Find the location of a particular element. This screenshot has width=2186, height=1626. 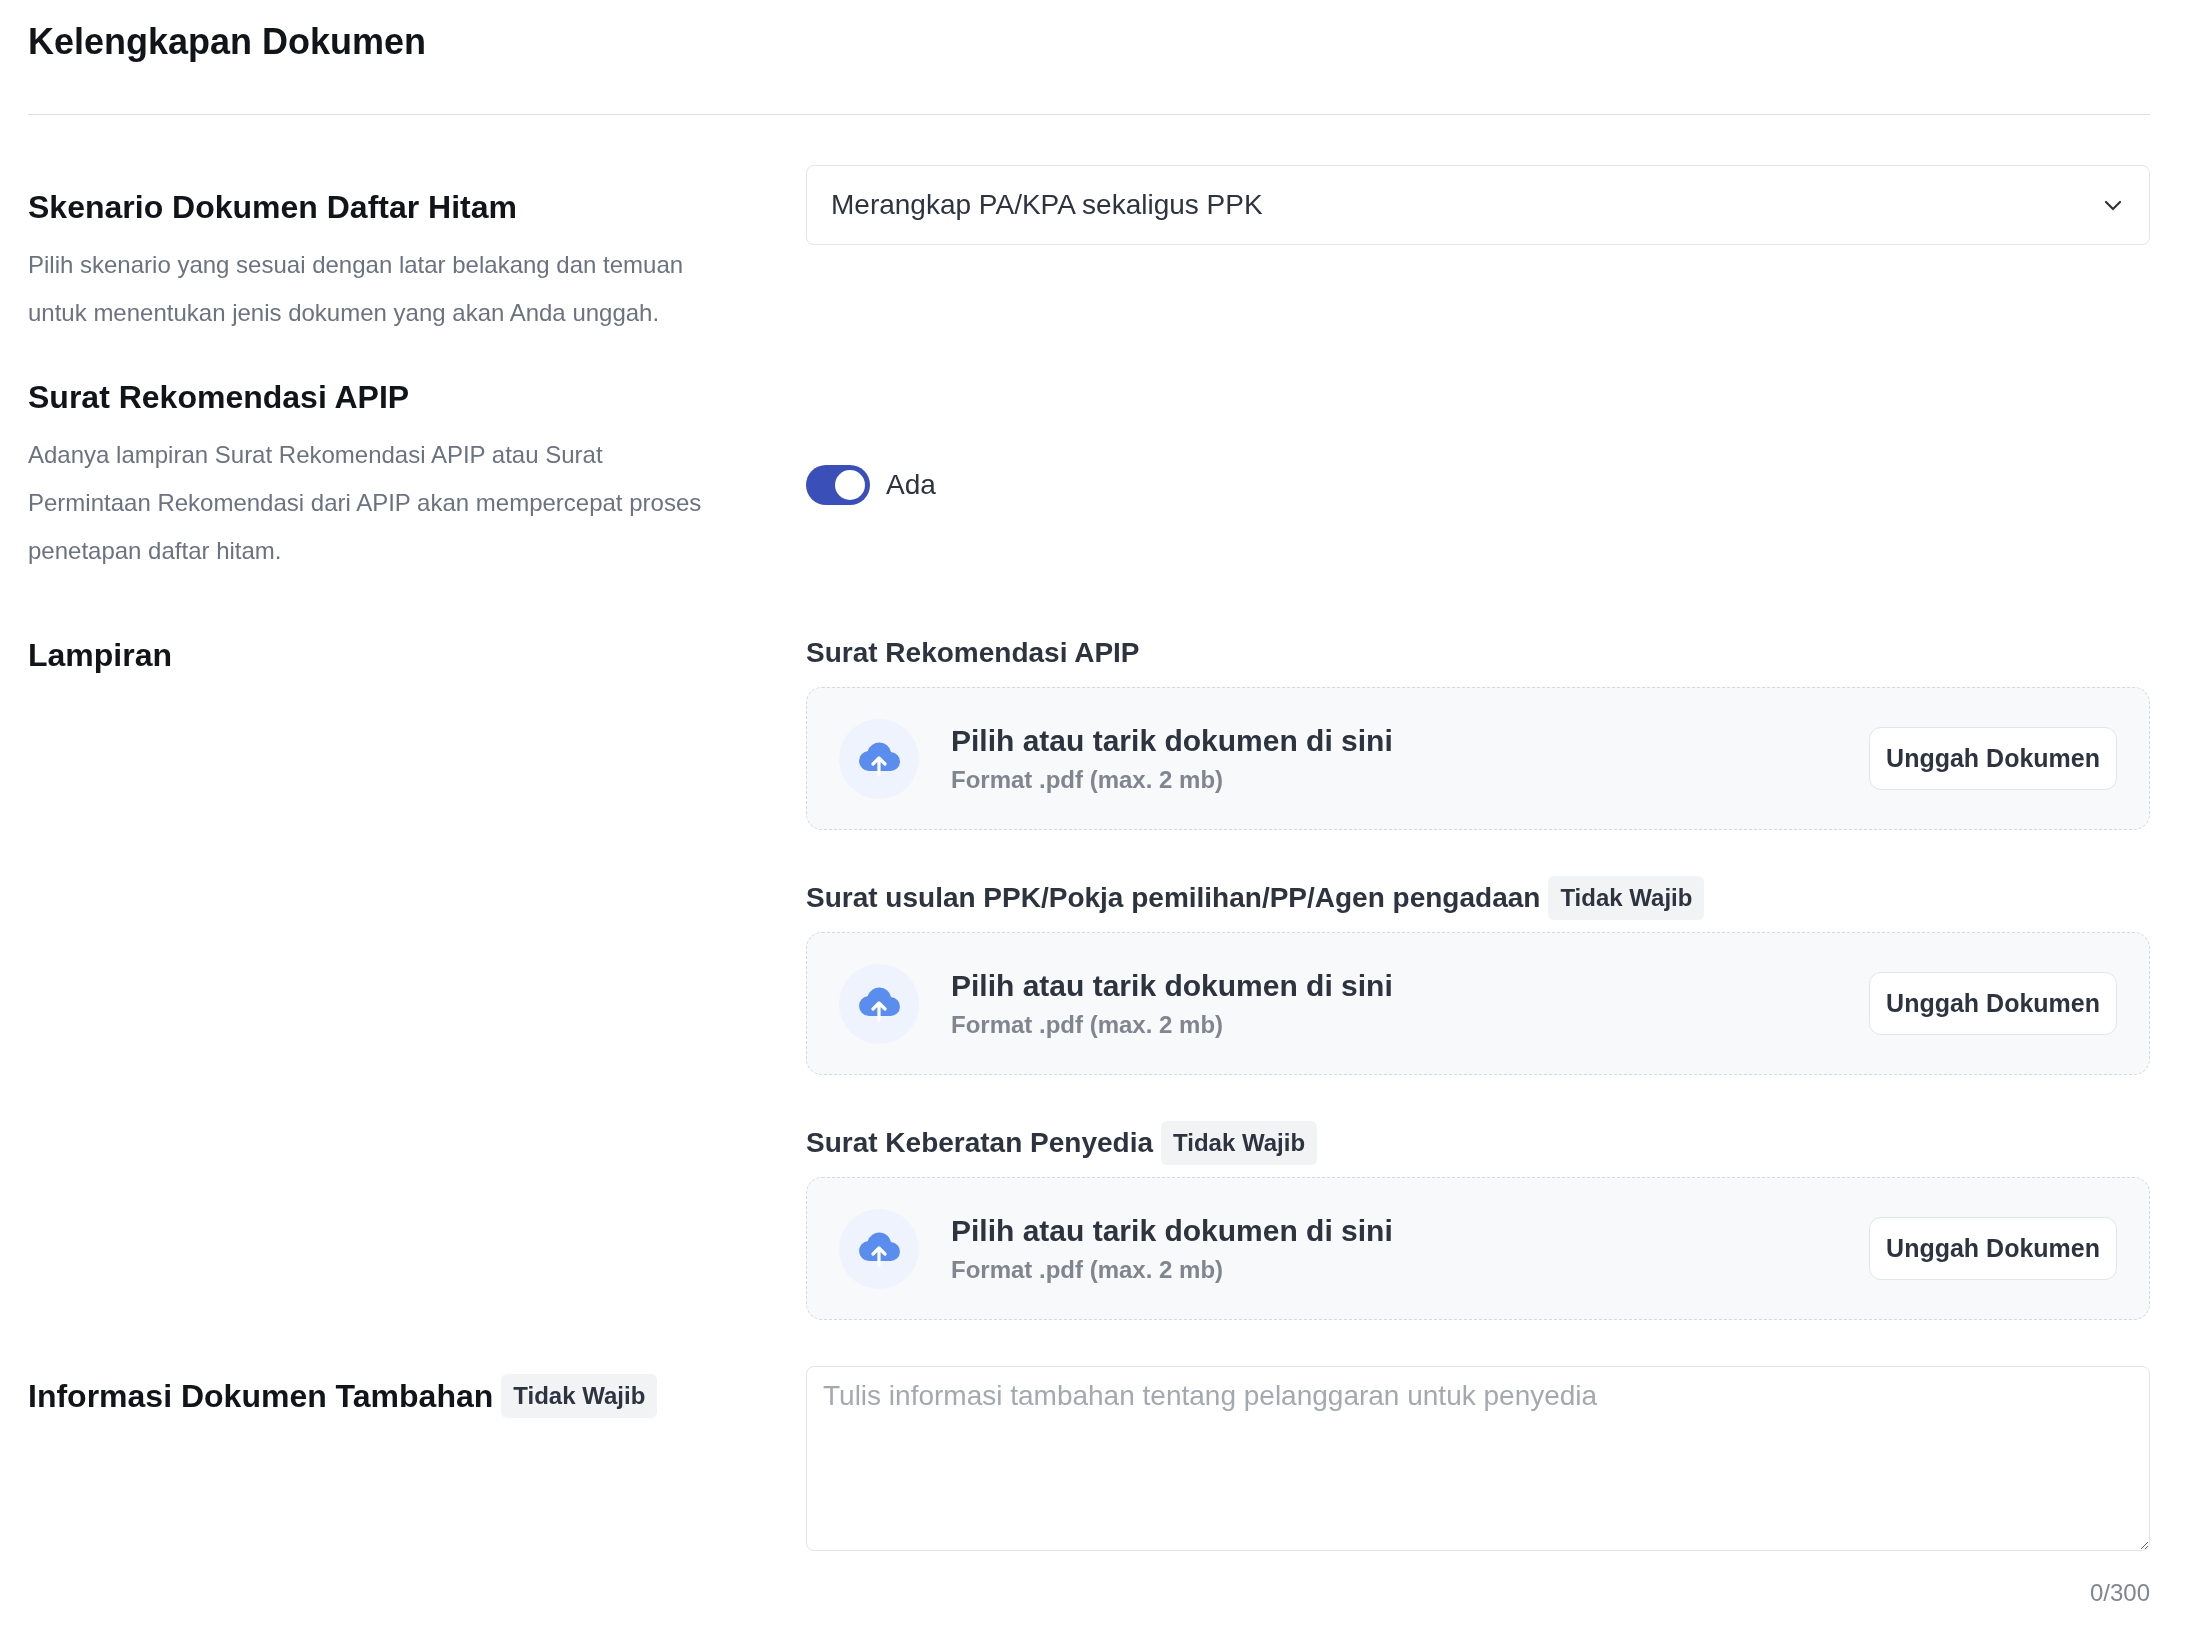

section-title: Informasi Dokumen Tambahan is located at coordinates (261, 1396).